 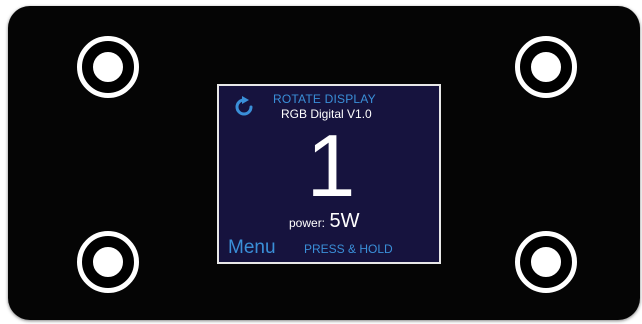 What do you see at coordinates (108, 67) in the screenshot?
I see `screw-top-left-icon` at bounding box center [108, 67].